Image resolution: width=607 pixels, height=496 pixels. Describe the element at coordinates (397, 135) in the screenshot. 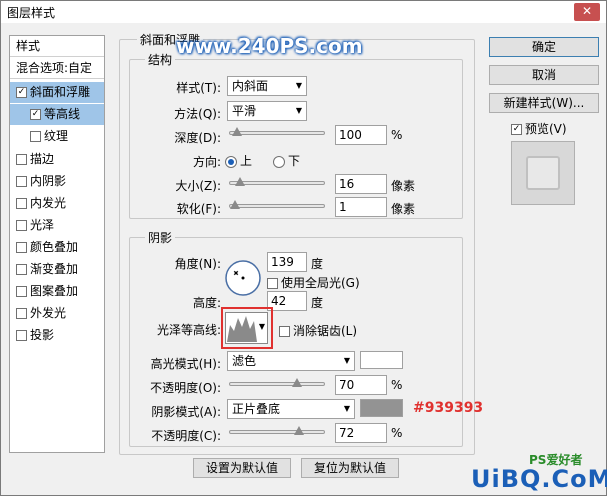

I see `depth-unit: %` at that location.